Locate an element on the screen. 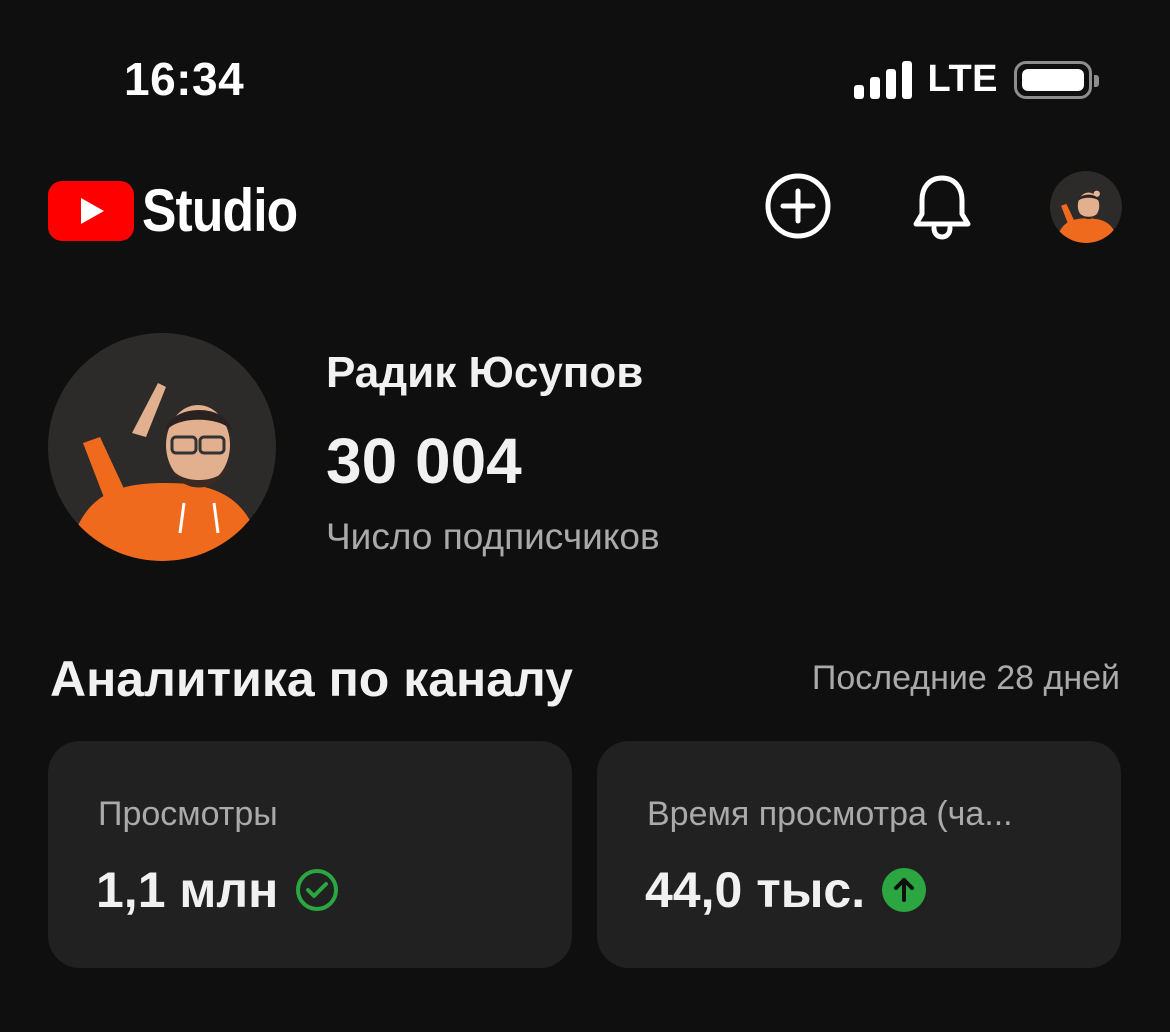  battery-icon is located at coordinates (1056, 79).